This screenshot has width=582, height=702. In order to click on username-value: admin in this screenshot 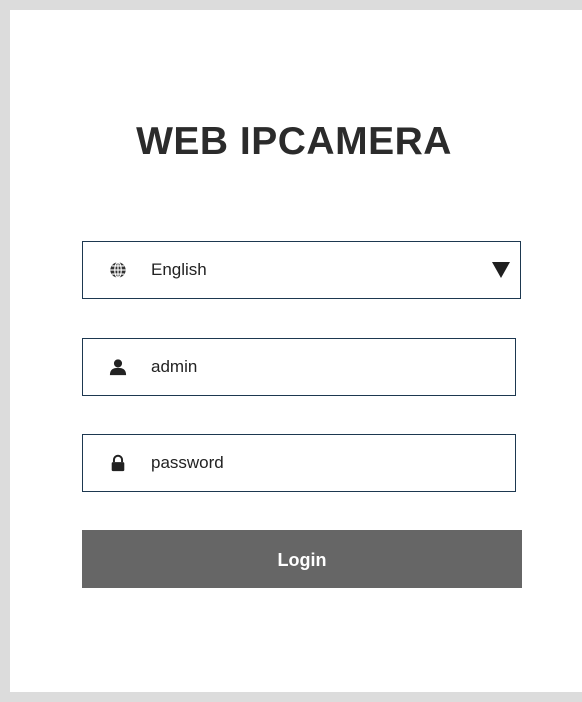, I will do `click(174, 366)`.